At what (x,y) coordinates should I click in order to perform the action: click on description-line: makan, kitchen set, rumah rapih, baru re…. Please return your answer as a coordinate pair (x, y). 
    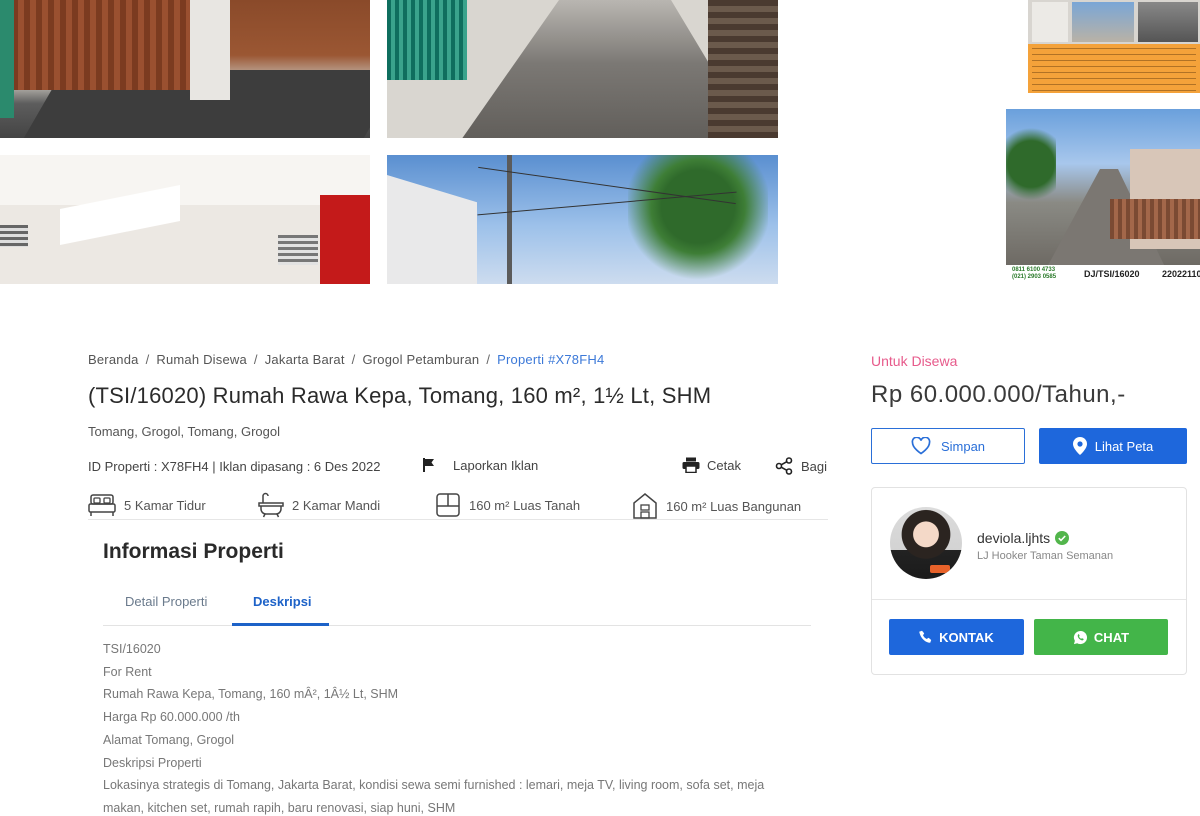
    Looking at the image, I should click on (279, 807).